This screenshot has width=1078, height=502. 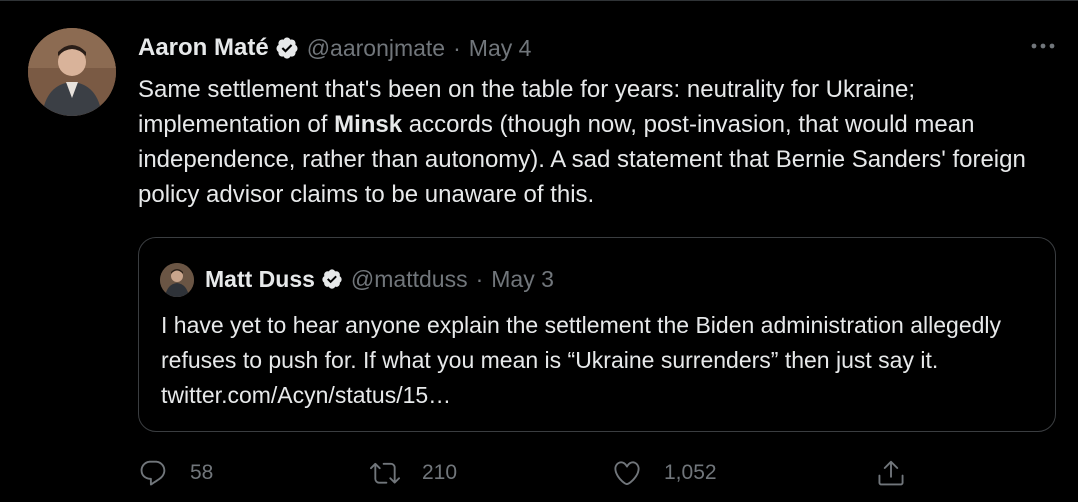 What do you see at coordinates (175, 473) in the screenshot?
I see `reply-button: 58` at bounding box center [175, 473].